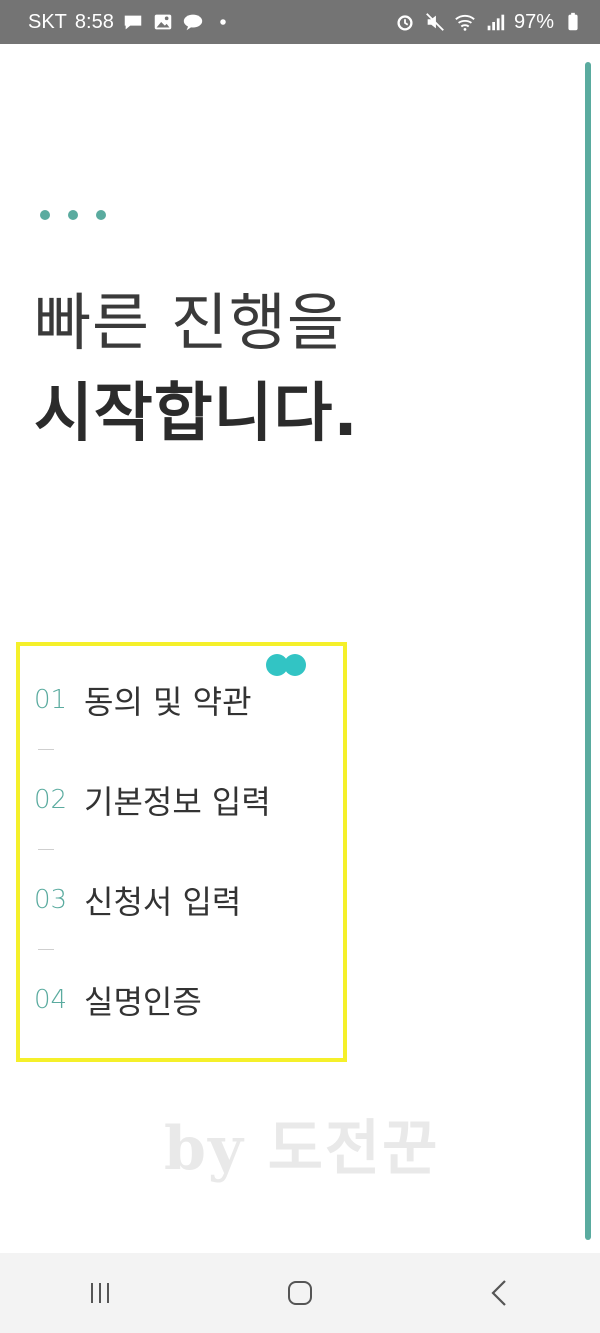 The image size is (600, 1333). I want to click on step-label: 신청서 입력, so click(163, 902).